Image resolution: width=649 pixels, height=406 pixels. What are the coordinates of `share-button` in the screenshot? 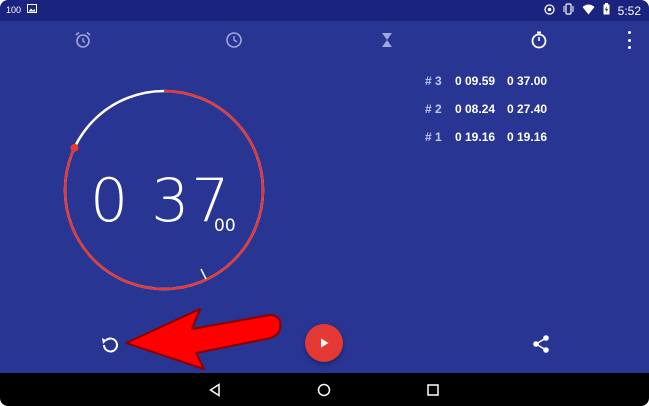 It's located at (541, 344).